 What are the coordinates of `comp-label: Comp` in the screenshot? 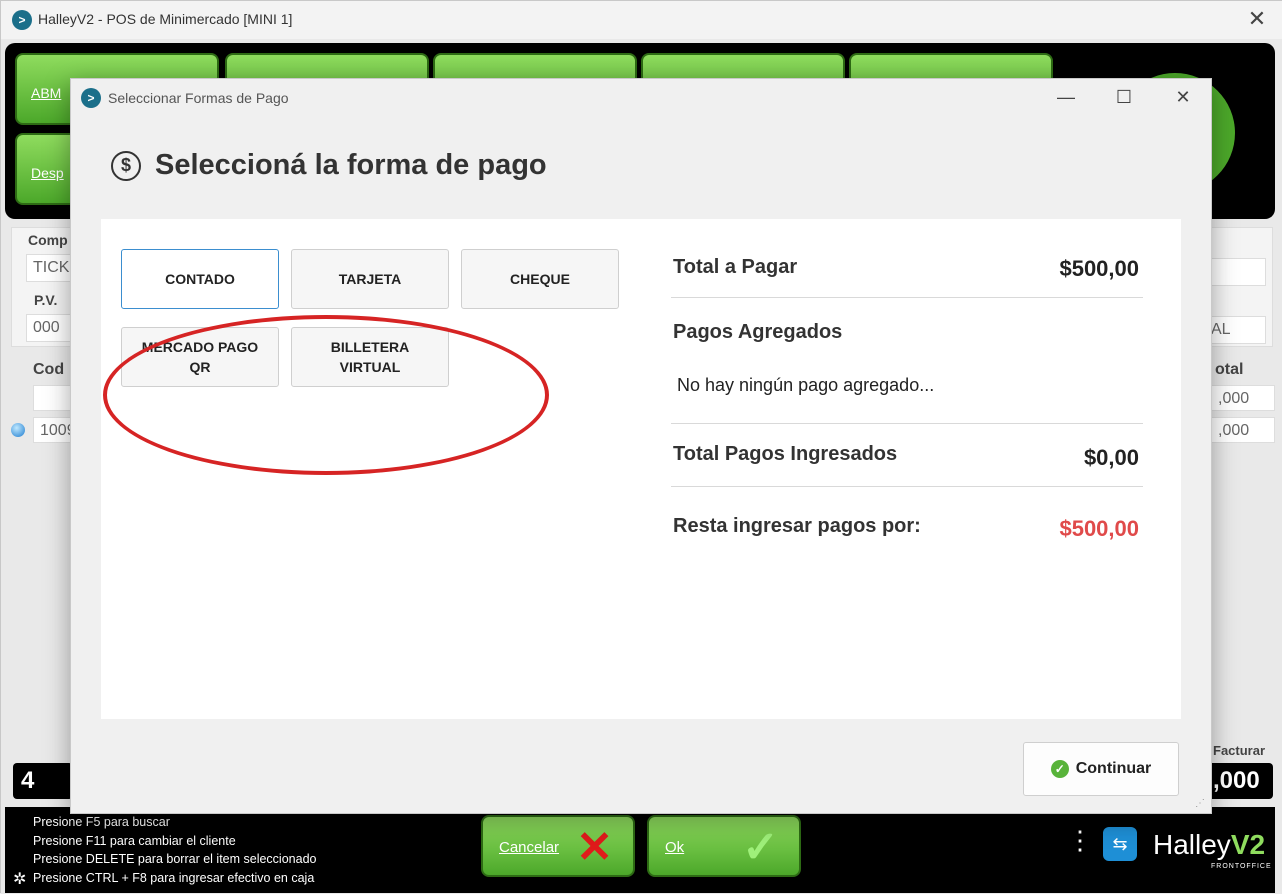 It's located at (48, 240).